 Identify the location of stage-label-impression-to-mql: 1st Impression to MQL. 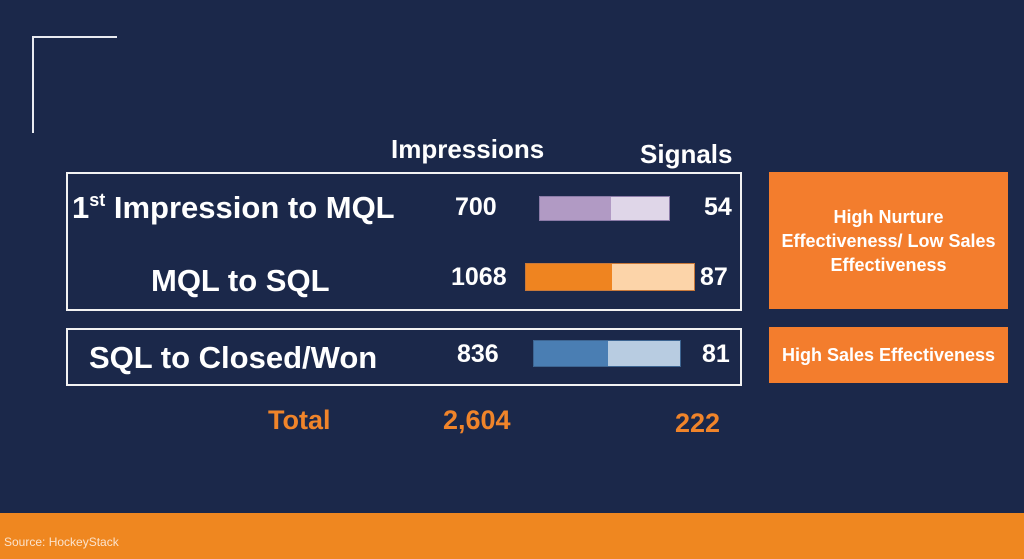
(233, 208).